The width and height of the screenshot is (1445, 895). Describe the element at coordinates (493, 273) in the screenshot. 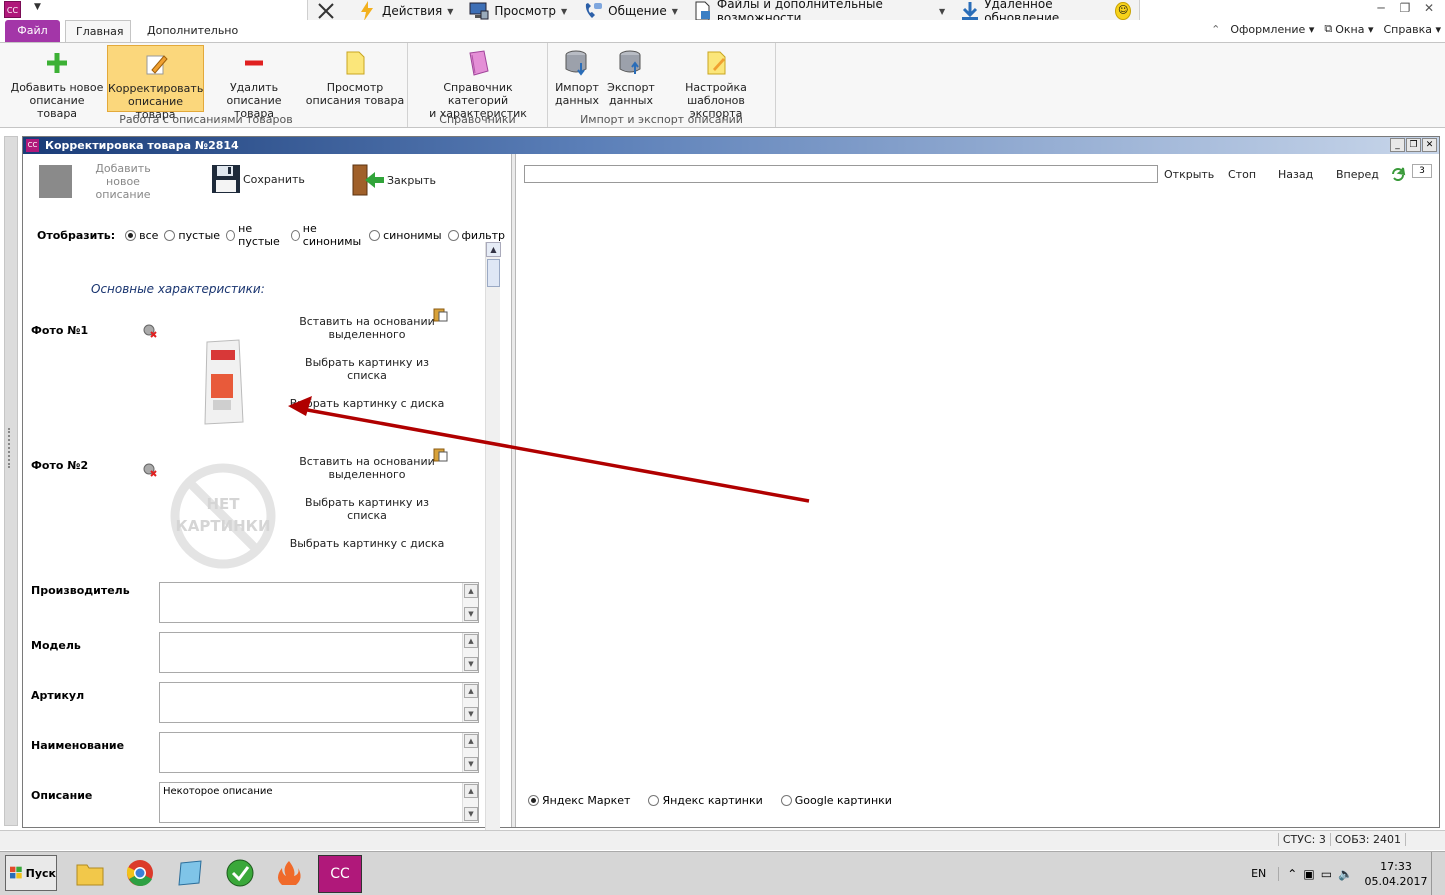

I see `scroll-thumb` at that location.